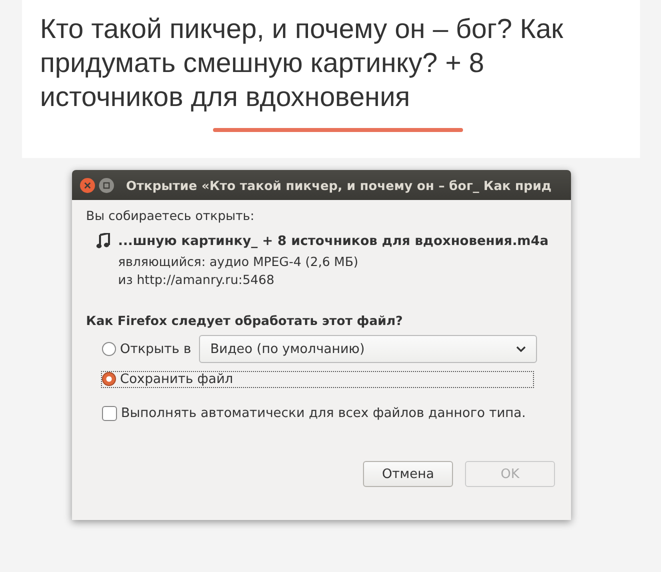 The width and height of the screenshot is (661, 572). I want to click on music-note-icon, so click(103, 241).